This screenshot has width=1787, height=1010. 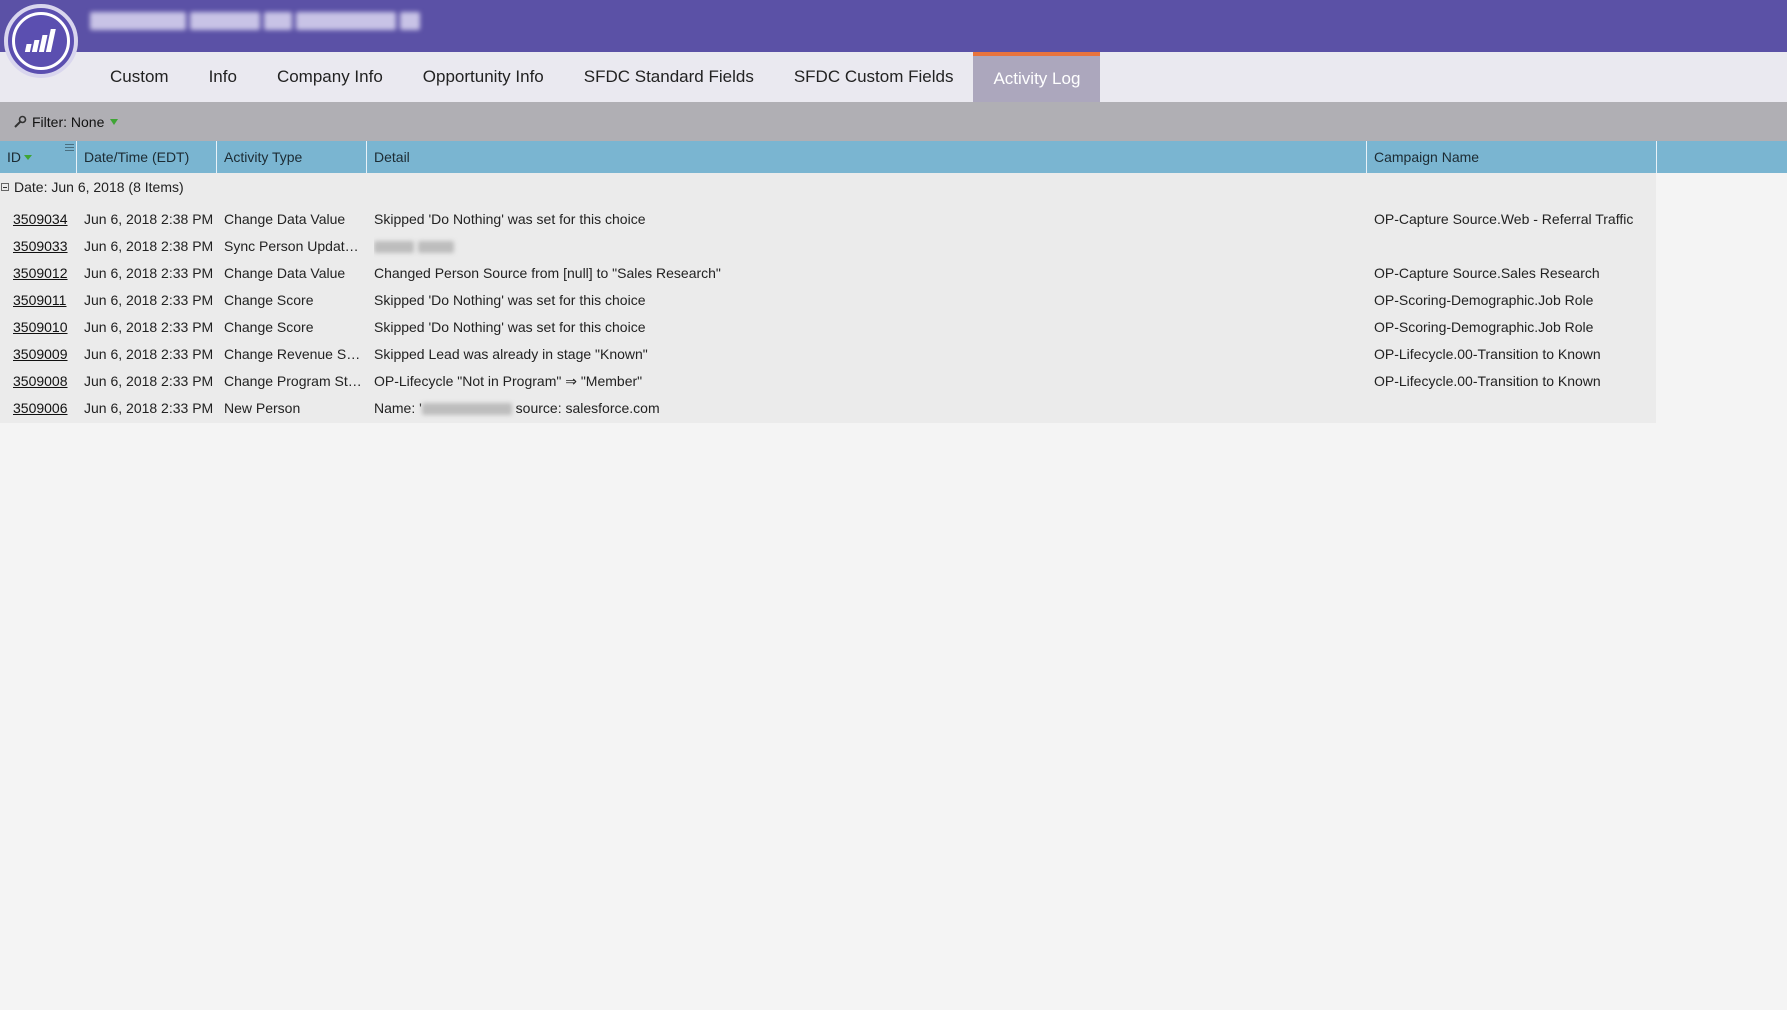 I want to click on column-header-datetime-label: Date/Time (EDT), so click(x=137, y=157).